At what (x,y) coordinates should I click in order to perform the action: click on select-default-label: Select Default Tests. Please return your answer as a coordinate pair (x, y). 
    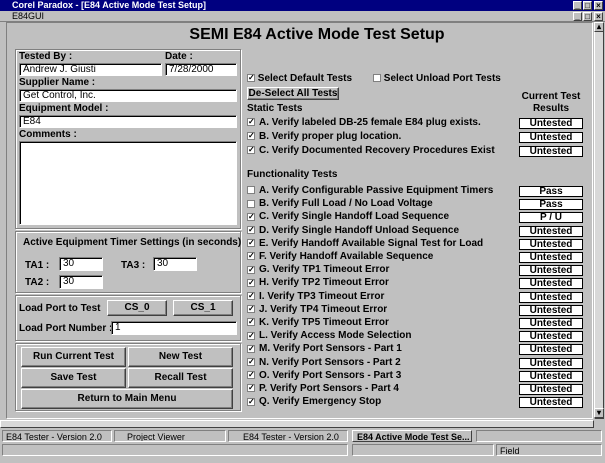
    Looking at the image, I should click on (305, 78).